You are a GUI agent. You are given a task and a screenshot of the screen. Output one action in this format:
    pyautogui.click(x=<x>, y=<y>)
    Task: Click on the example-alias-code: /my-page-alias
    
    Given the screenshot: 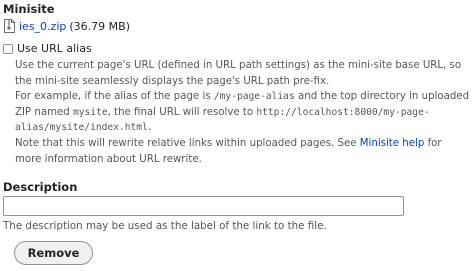 What is the action you would take?
    pyautogui.click(x=254, y=97)
    